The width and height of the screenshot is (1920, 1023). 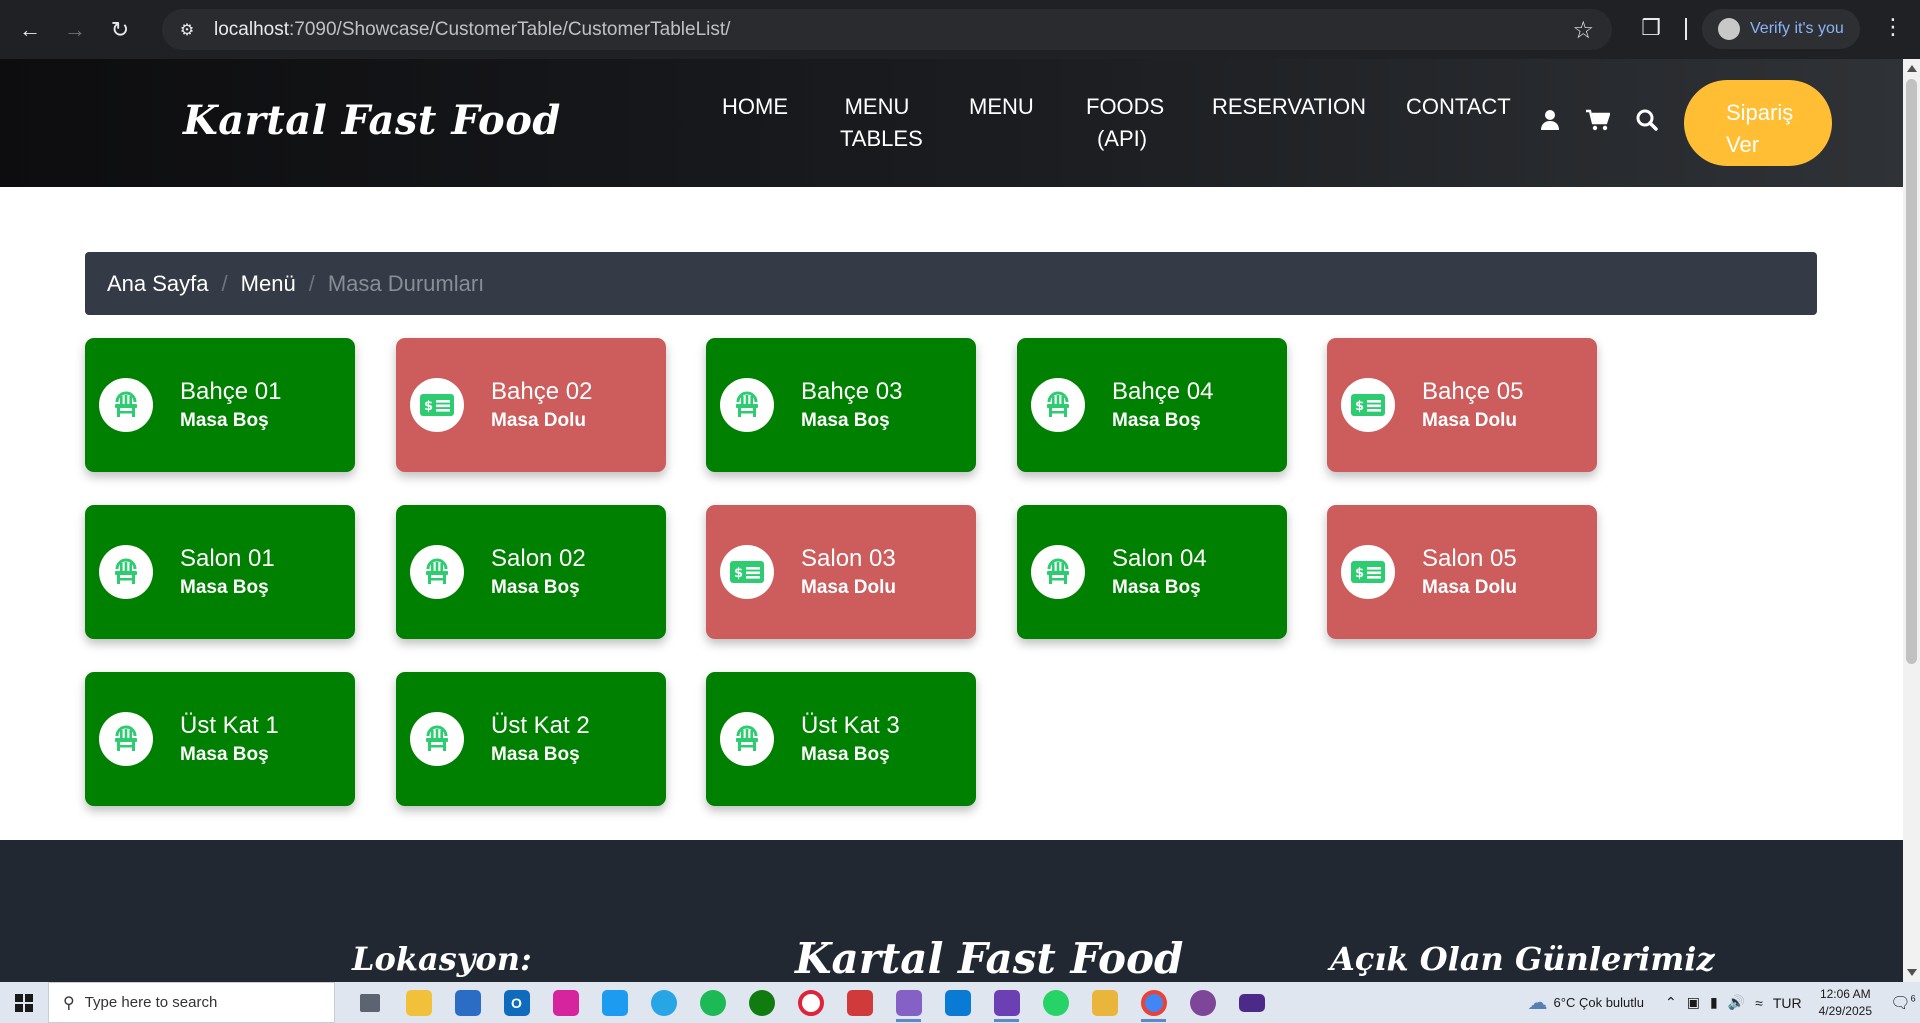 I want to click on network-icon: ▣, so click(x=1693, y=1002).